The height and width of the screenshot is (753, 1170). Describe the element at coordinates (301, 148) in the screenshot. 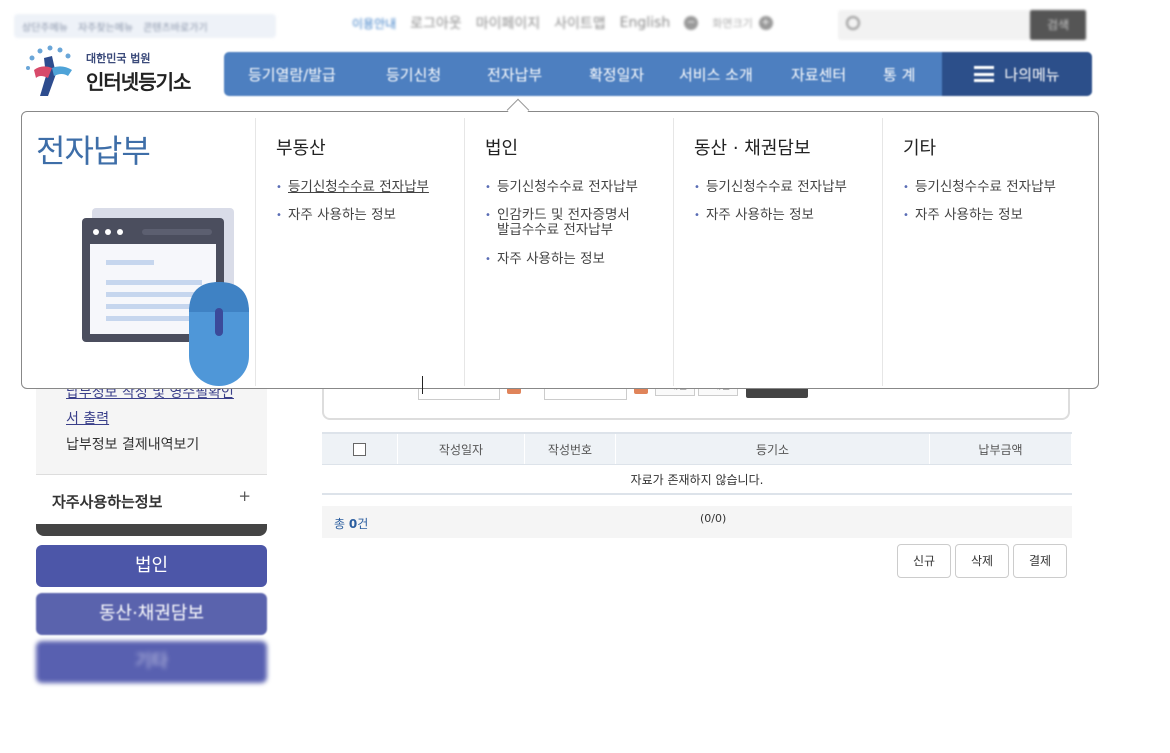

I see `column-heading-real-estate: 부동산` at that location.